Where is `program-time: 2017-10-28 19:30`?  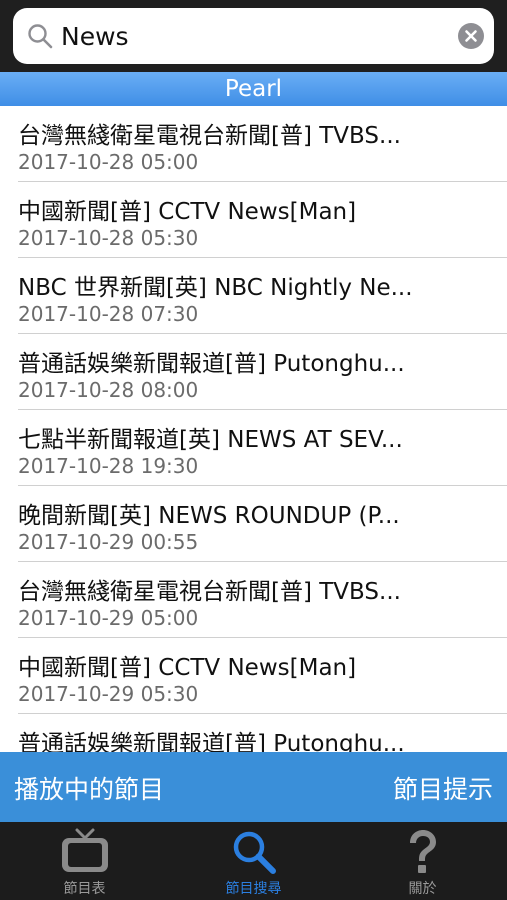
program-time: 2017-10-28 19:30 is located at coordinates (108, 466).